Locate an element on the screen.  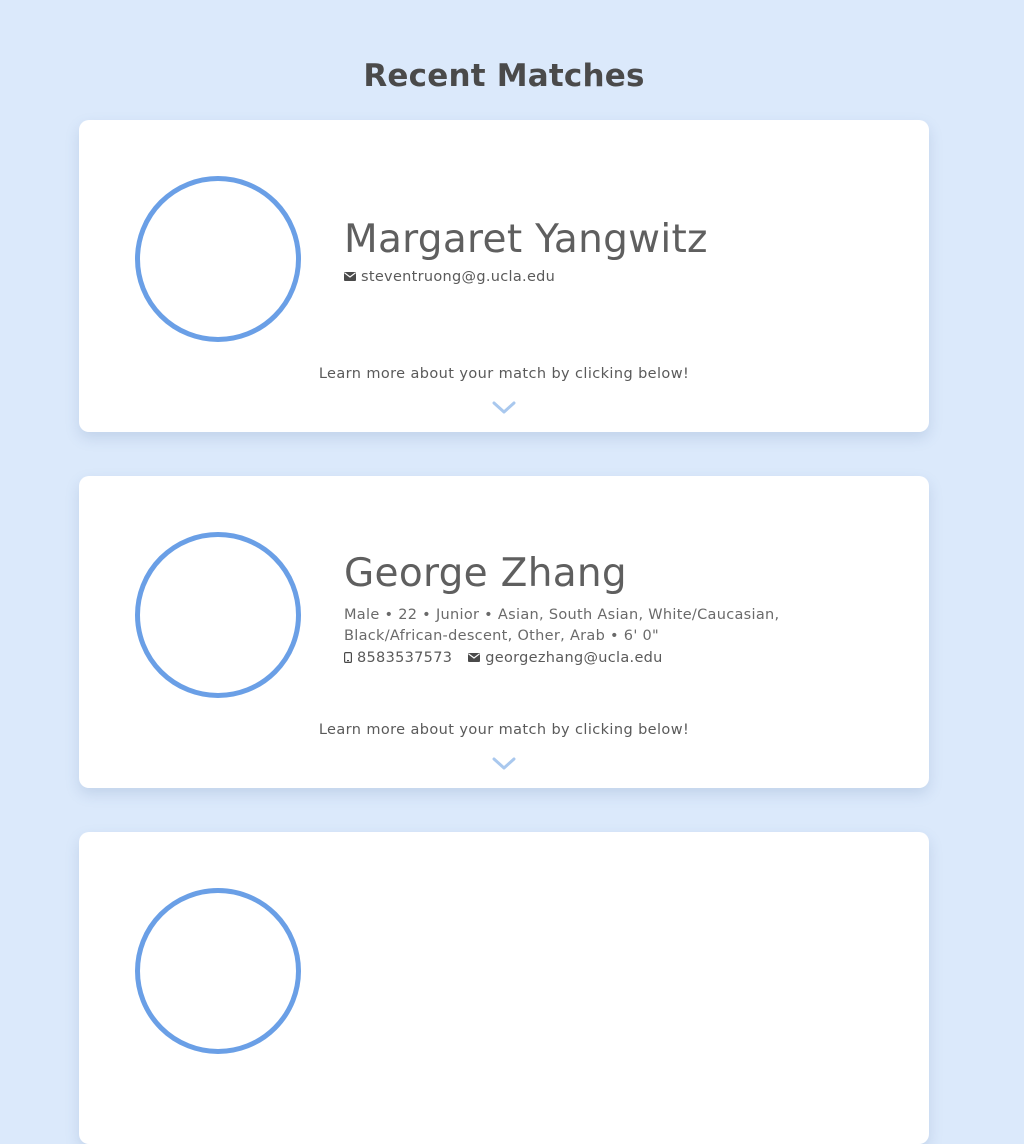
page-title: Recent Matches is located at coordinates (504, 76).